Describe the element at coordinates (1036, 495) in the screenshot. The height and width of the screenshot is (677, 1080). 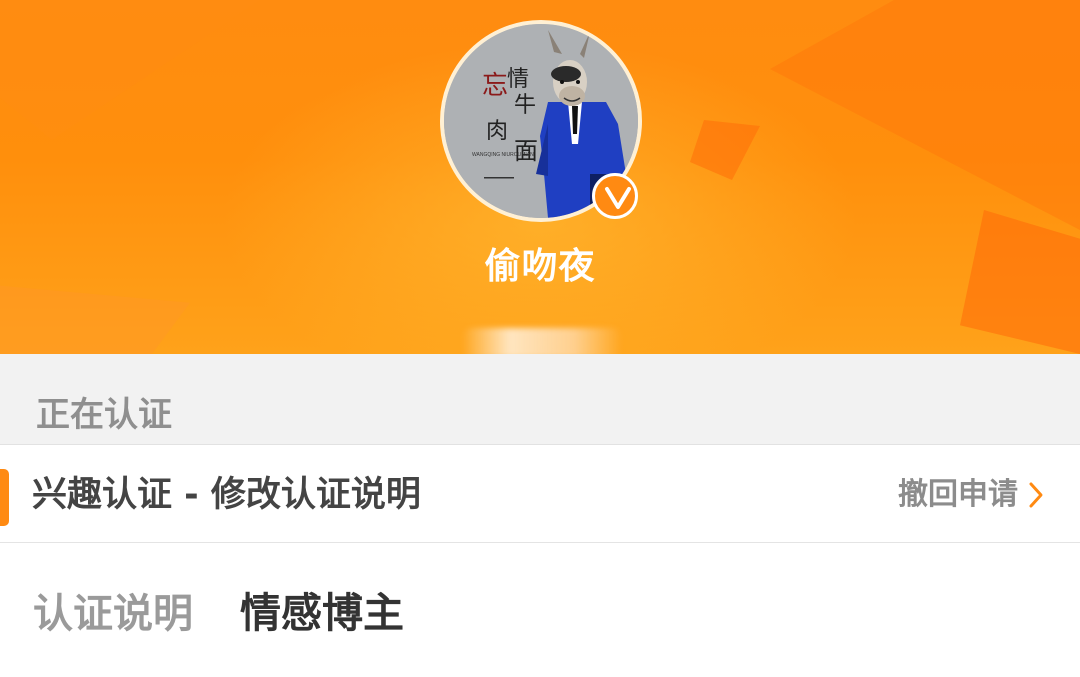
I see `chevron-right-icon` at that location.